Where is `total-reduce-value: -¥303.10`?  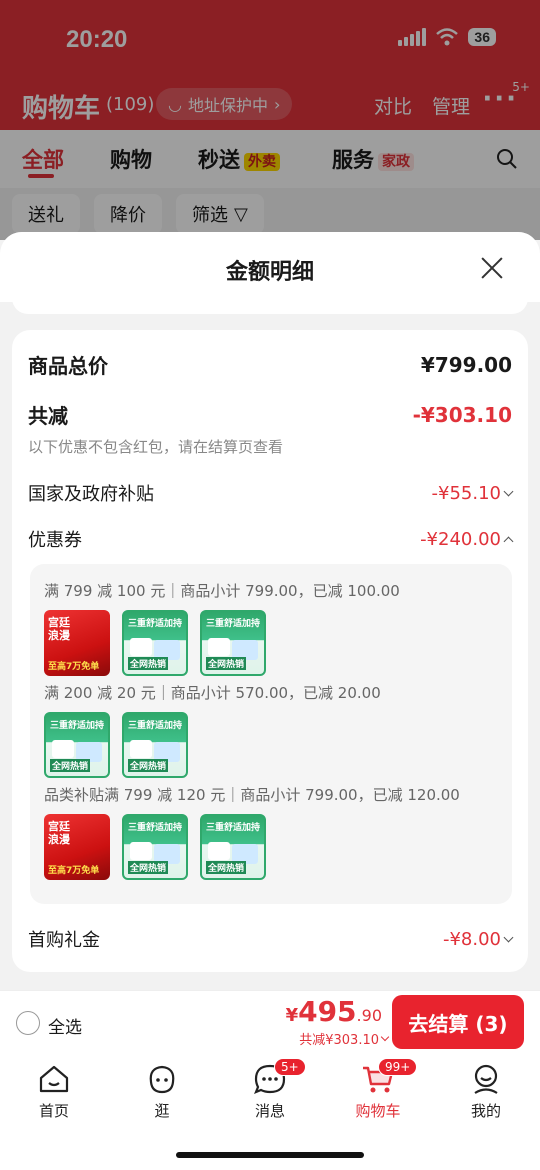
total-reduce-value: -¥303.10 is located at coordinates (462, 414).